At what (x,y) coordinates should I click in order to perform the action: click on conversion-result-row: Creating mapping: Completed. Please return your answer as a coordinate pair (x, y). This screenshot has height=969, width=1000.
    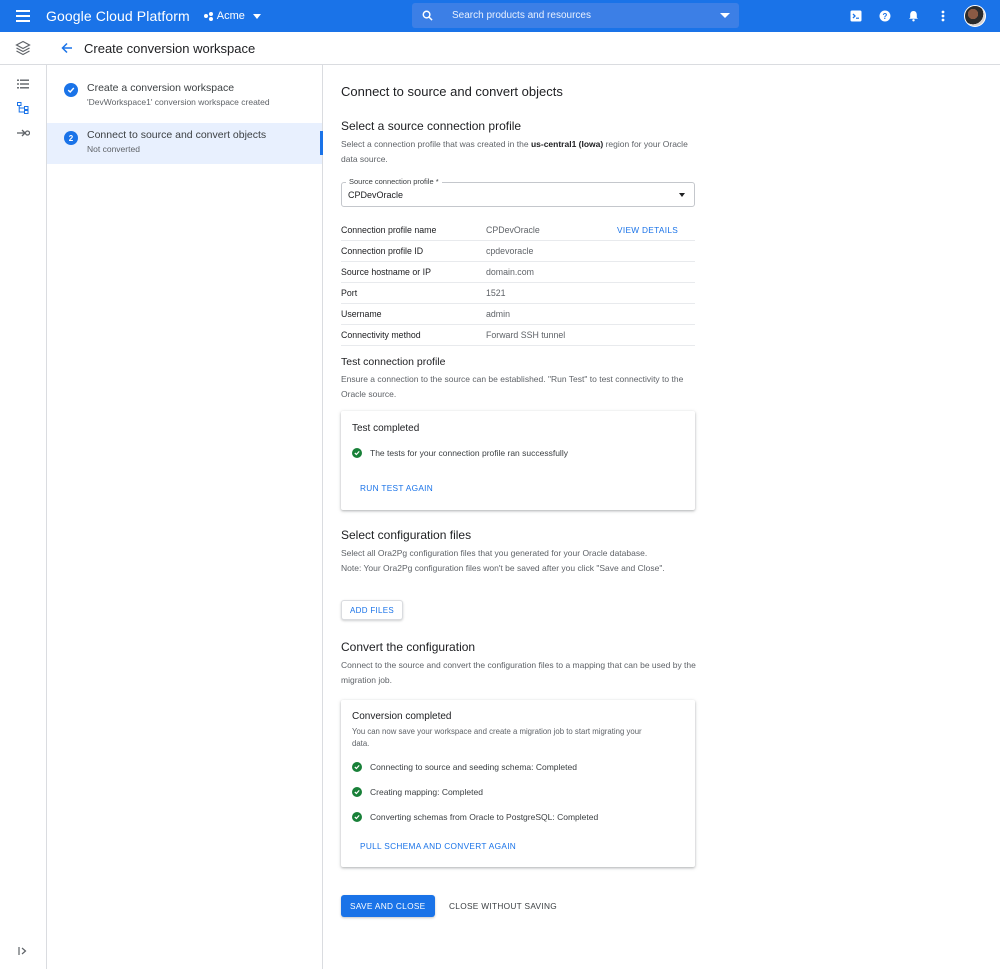
    Looking at the image, I should click on (417, 792).